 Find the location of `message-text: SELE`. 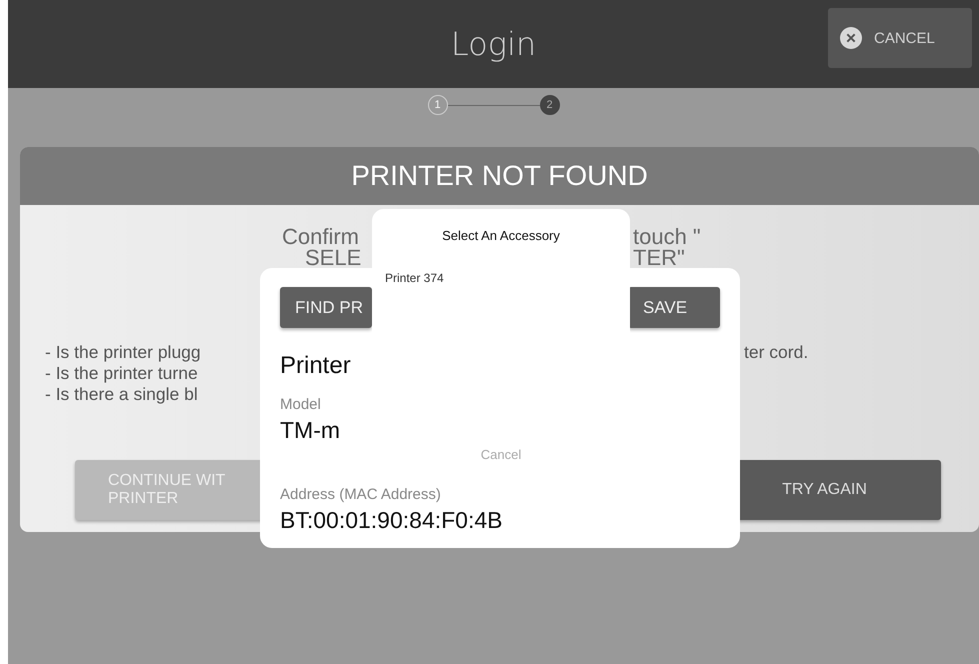

message-text: SELE is located at coordinates (333, 257).